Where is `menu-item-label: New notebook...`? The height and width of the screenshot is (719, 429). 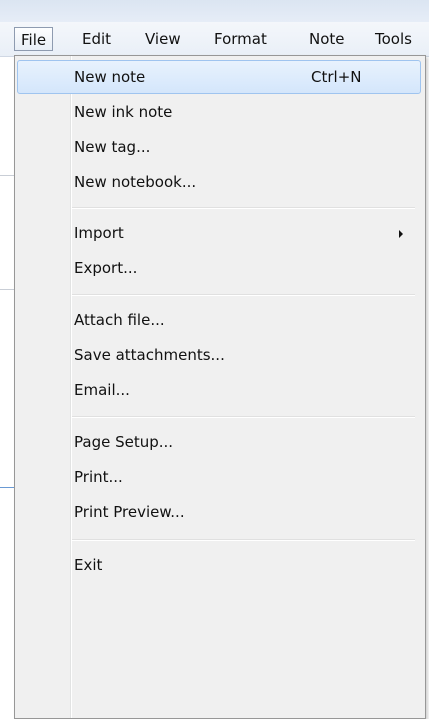
menu-item-label: New notebook... is located at coordinates (135, 182).